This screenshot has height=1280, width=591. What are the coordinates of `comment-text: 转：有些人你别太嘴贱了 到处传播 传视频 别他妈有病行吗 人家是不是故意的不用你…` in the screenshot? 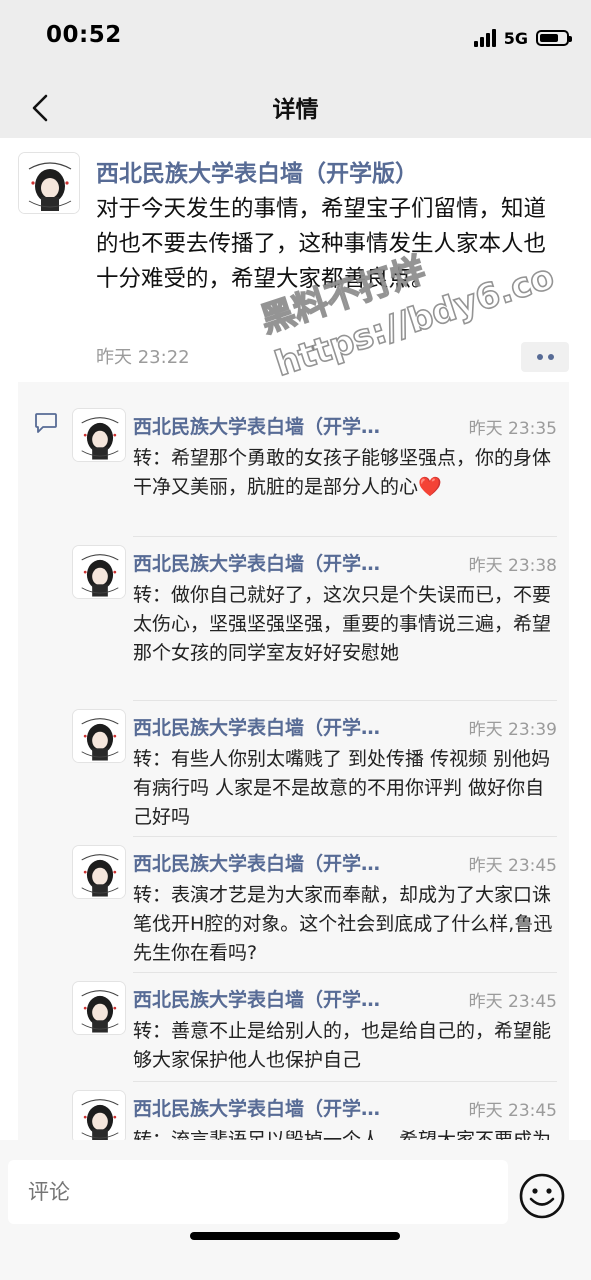 It's located at (342, 788).